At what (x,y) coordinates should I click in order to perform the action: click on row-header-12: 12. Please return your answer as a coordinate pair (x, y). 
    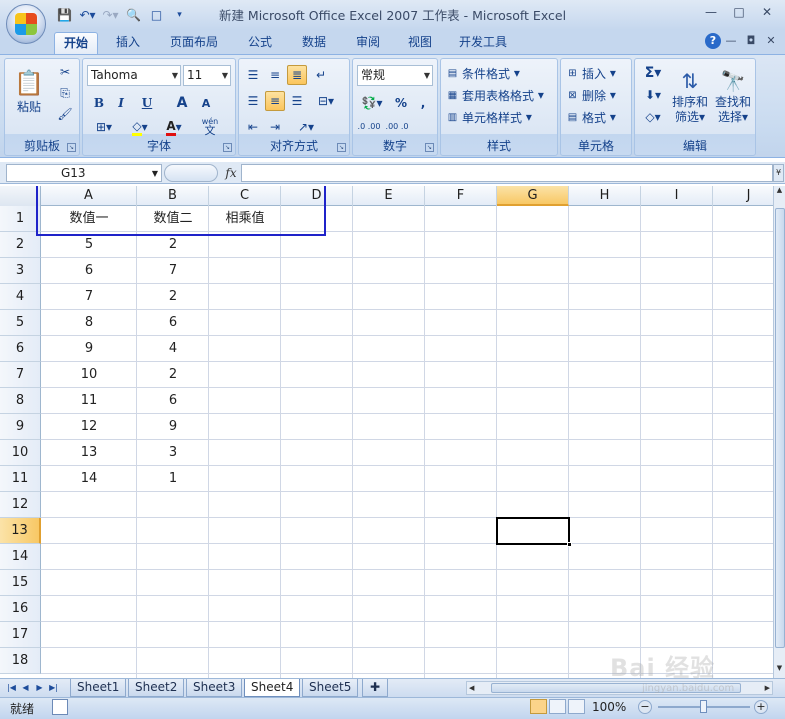
    Looking at the image, I should click on (20, 505).